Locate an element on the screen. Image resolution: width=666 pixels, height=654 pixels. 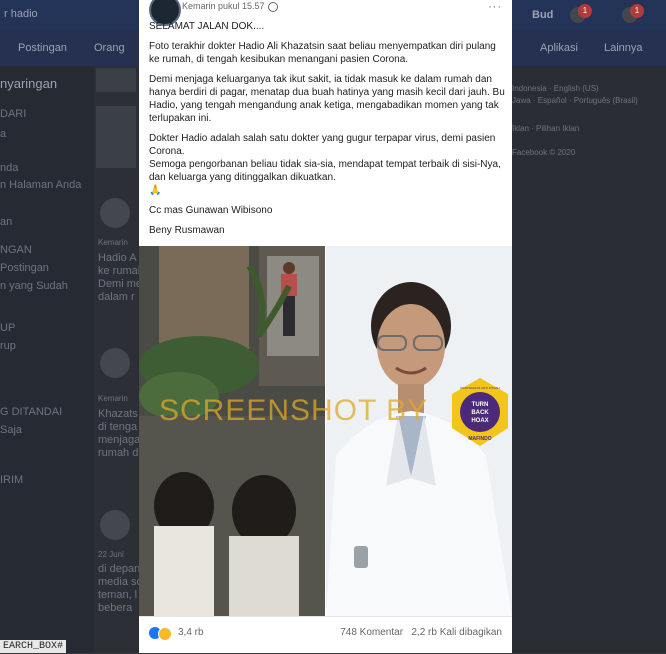
post-stats: 748 Komentar 2,2 rb Kali dibagikan is located at coordinates (421, 632).